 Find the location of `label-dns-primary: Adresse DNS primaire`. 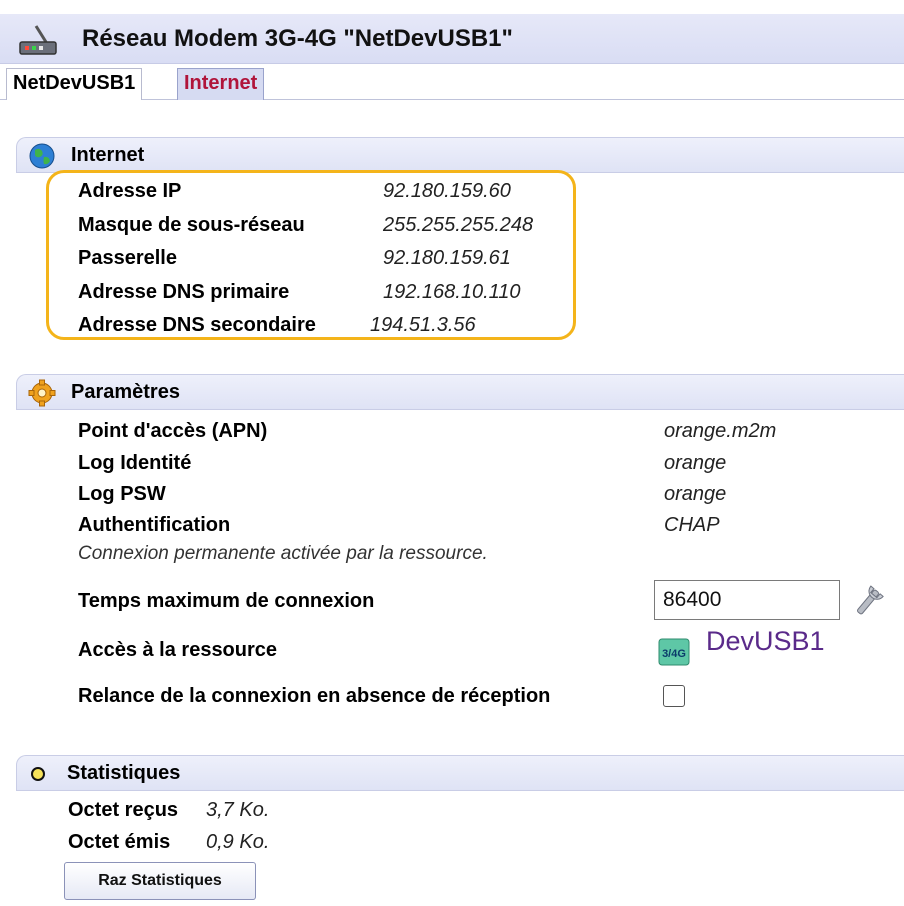

label-dns-primary: Adresse DNS primaire is located at coordinates (184, 292).